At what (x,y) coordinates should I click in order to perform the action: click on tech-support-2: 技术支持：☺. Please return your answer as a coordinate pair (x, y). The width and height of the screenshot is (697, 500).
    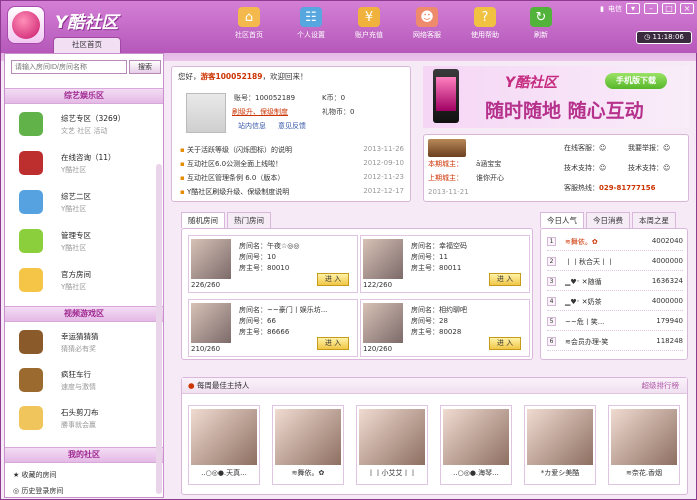
    Looking at the image, I should click on (649, 168).